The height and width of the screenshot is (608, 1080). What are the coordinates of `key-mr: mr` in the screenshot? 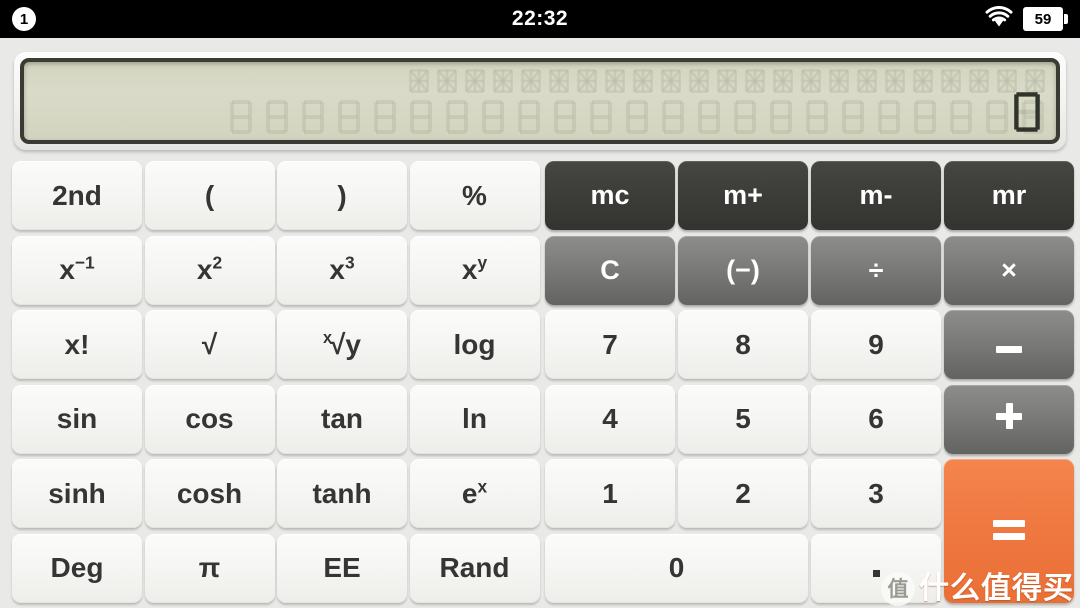 It's located at (1009, 195).